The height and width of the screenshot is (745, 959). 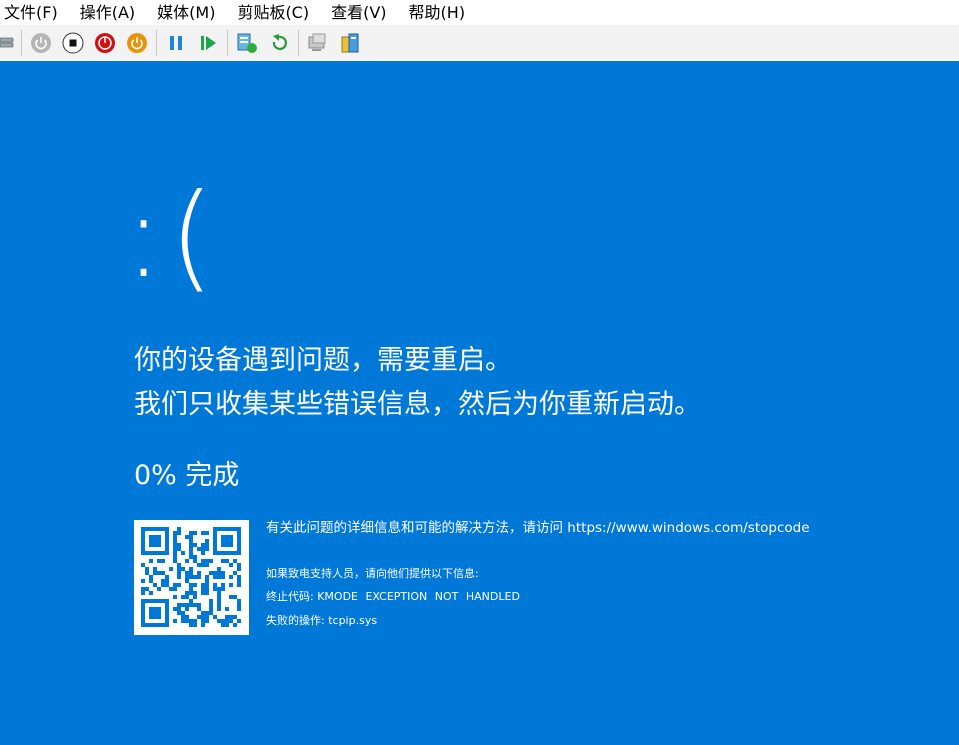 I want to click on info-prefix: 有关此问题的详细信息和可能的解决方法，请访问, so click(x=417, y=528).